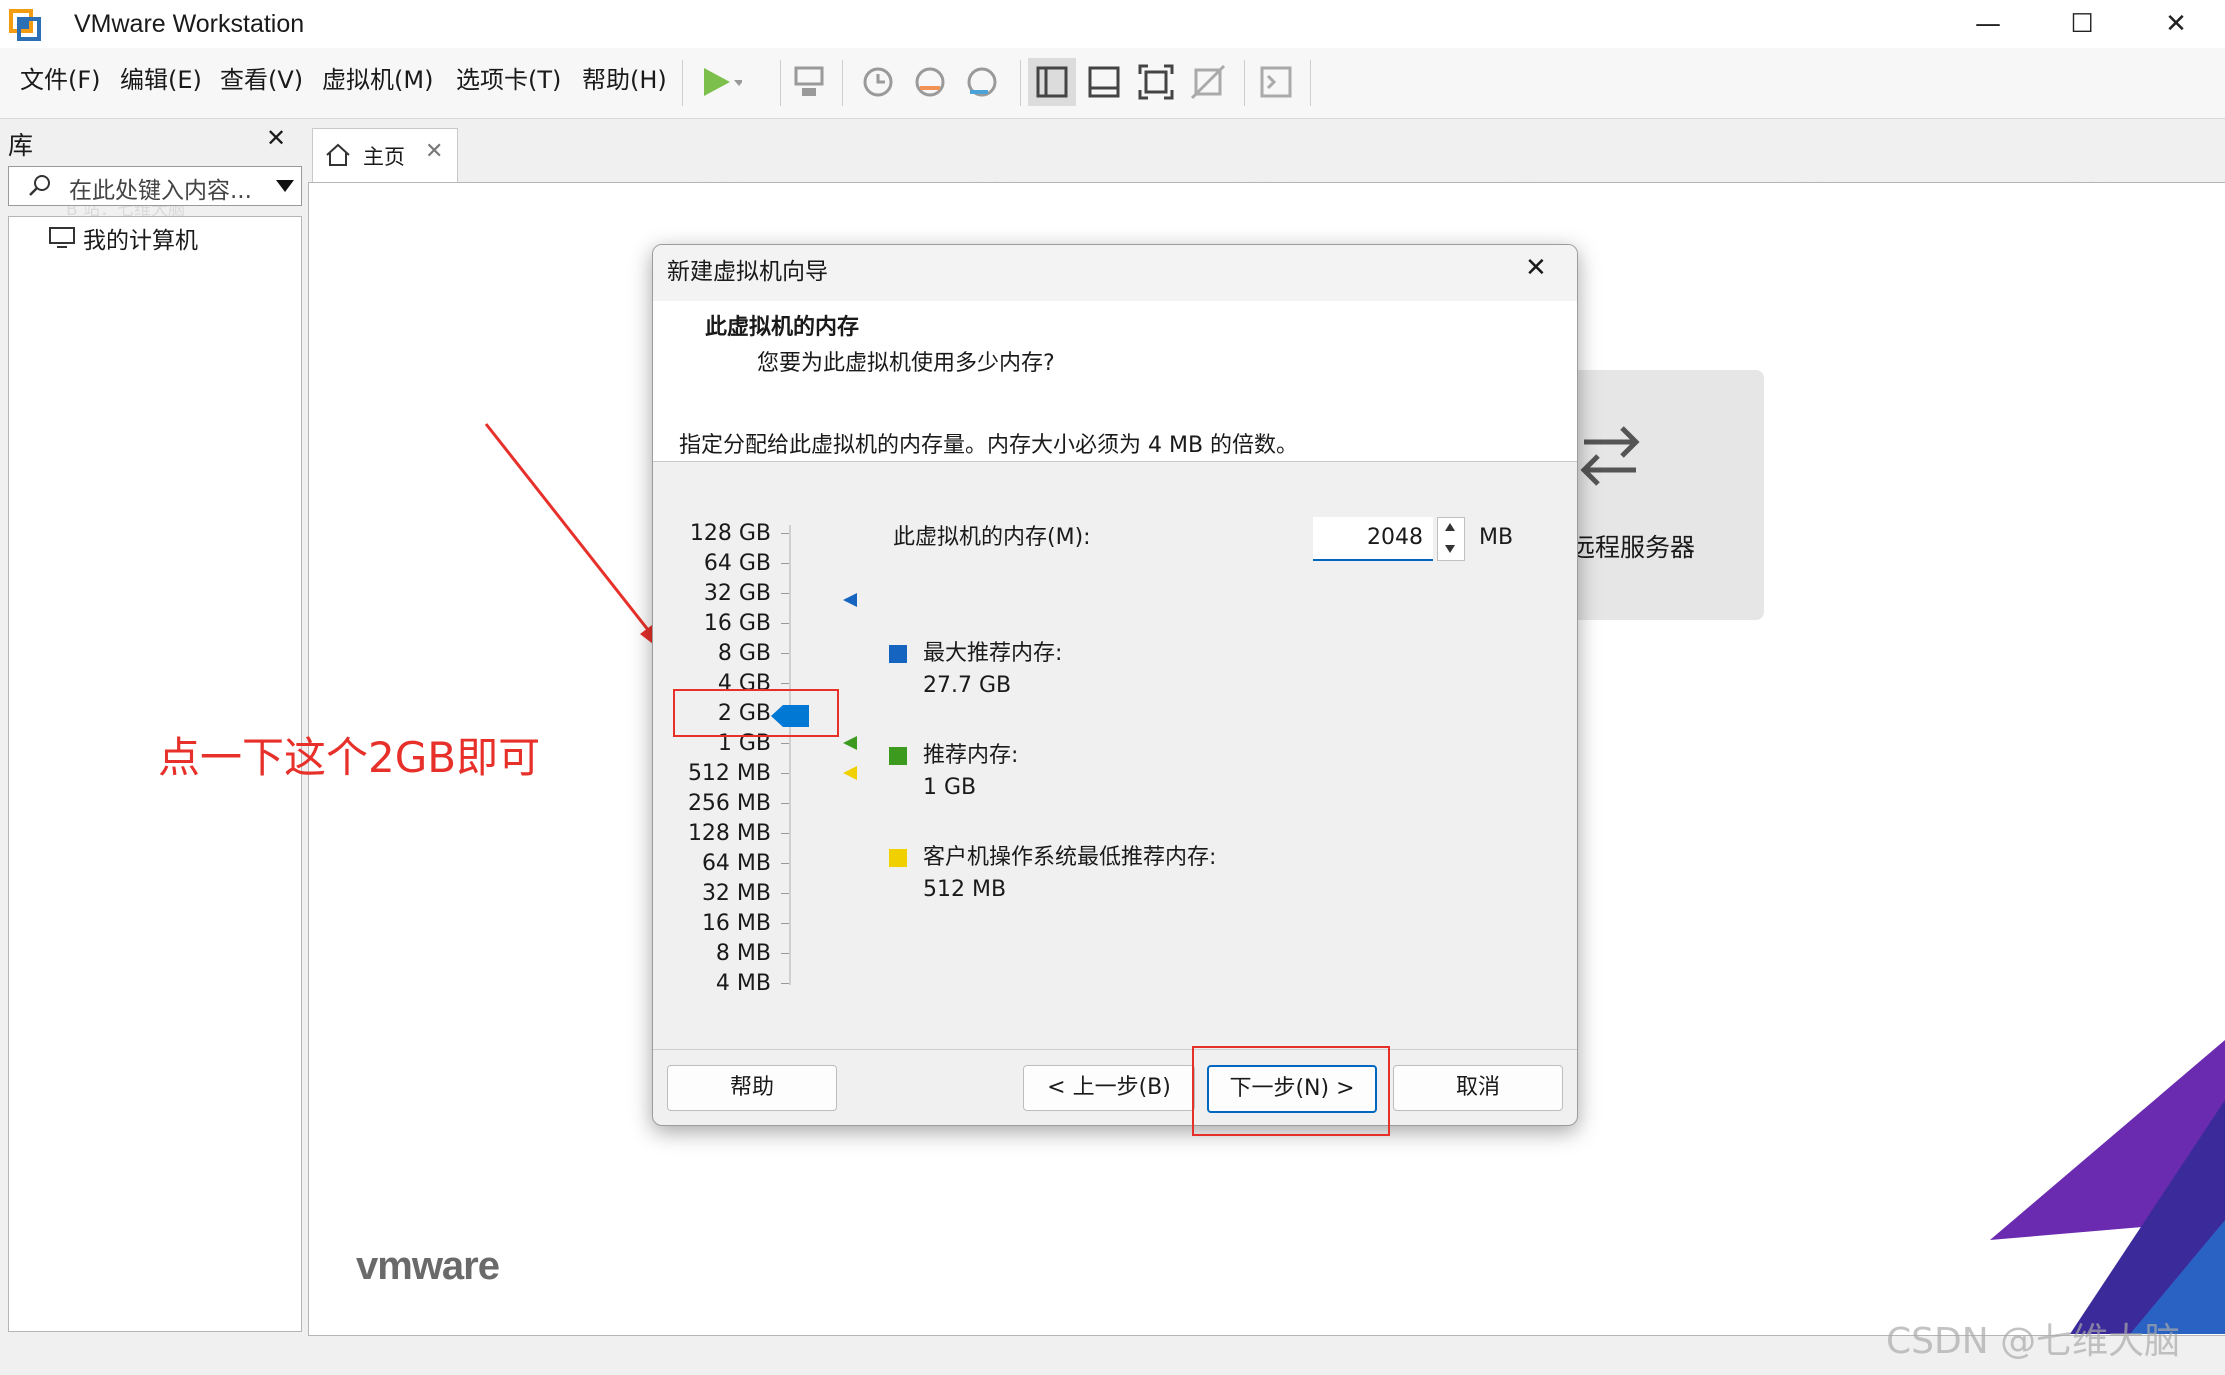 This screenshot has width=2225, height=1375. I want to click on menu-vm: 虚拟机(M), so click(377, 80).